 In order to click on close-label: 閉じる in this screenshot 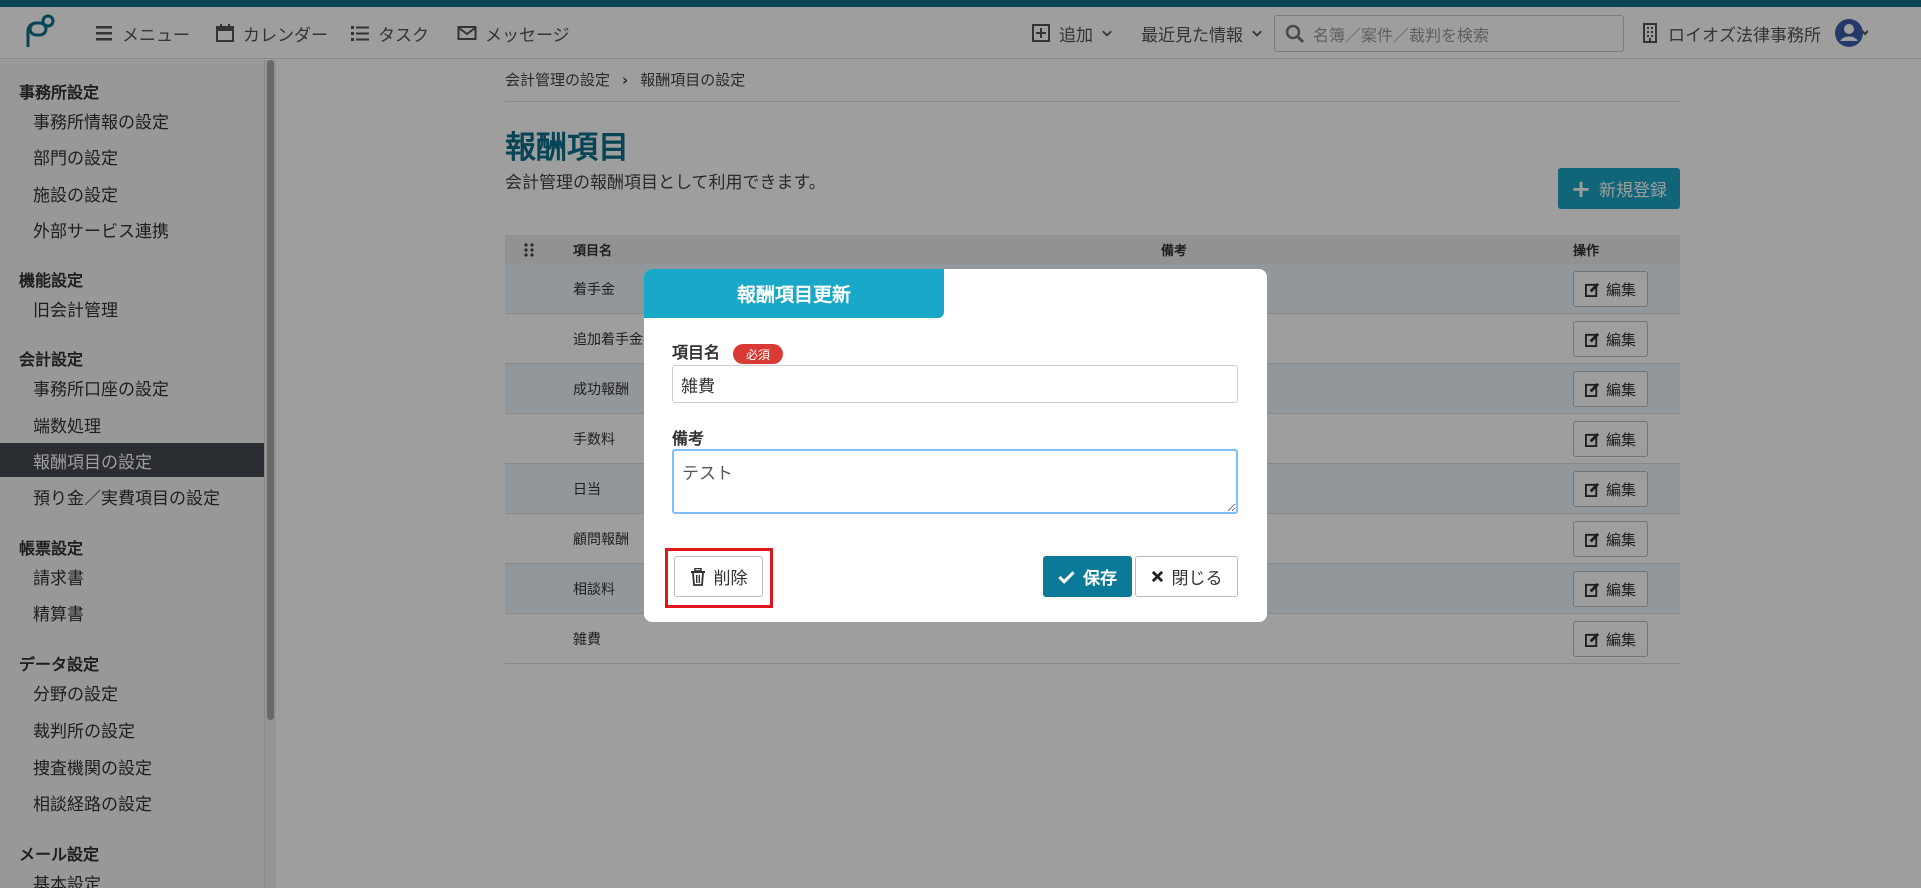, I will do `click(1197, 579)`.